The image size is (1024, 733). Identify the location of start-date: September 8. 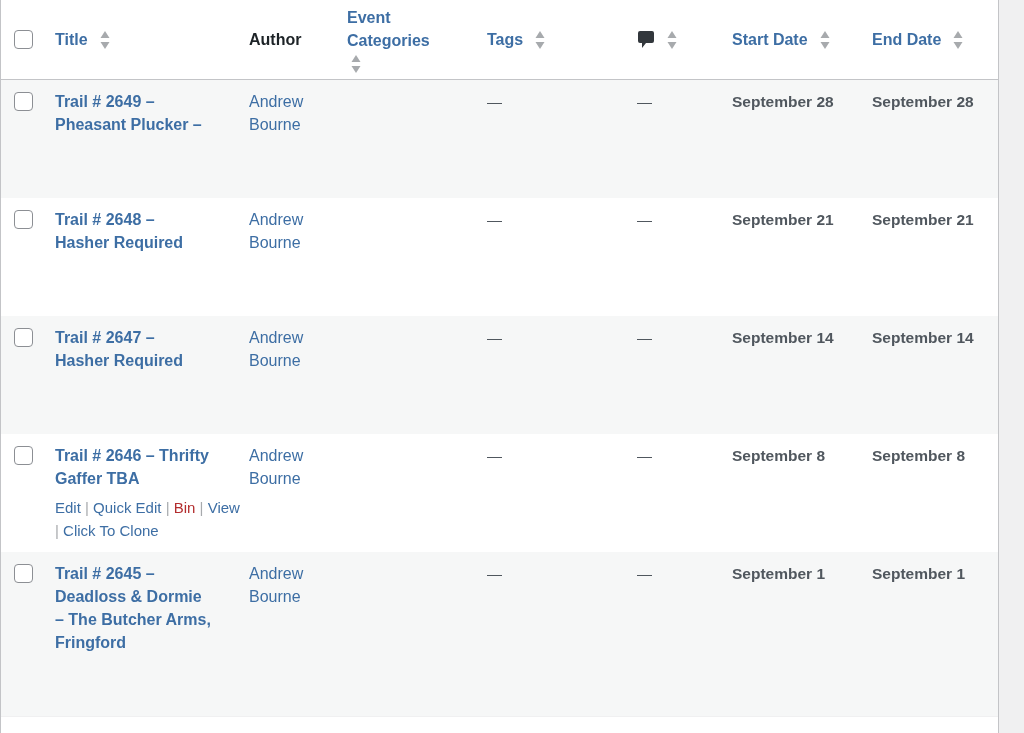
(779, 455).